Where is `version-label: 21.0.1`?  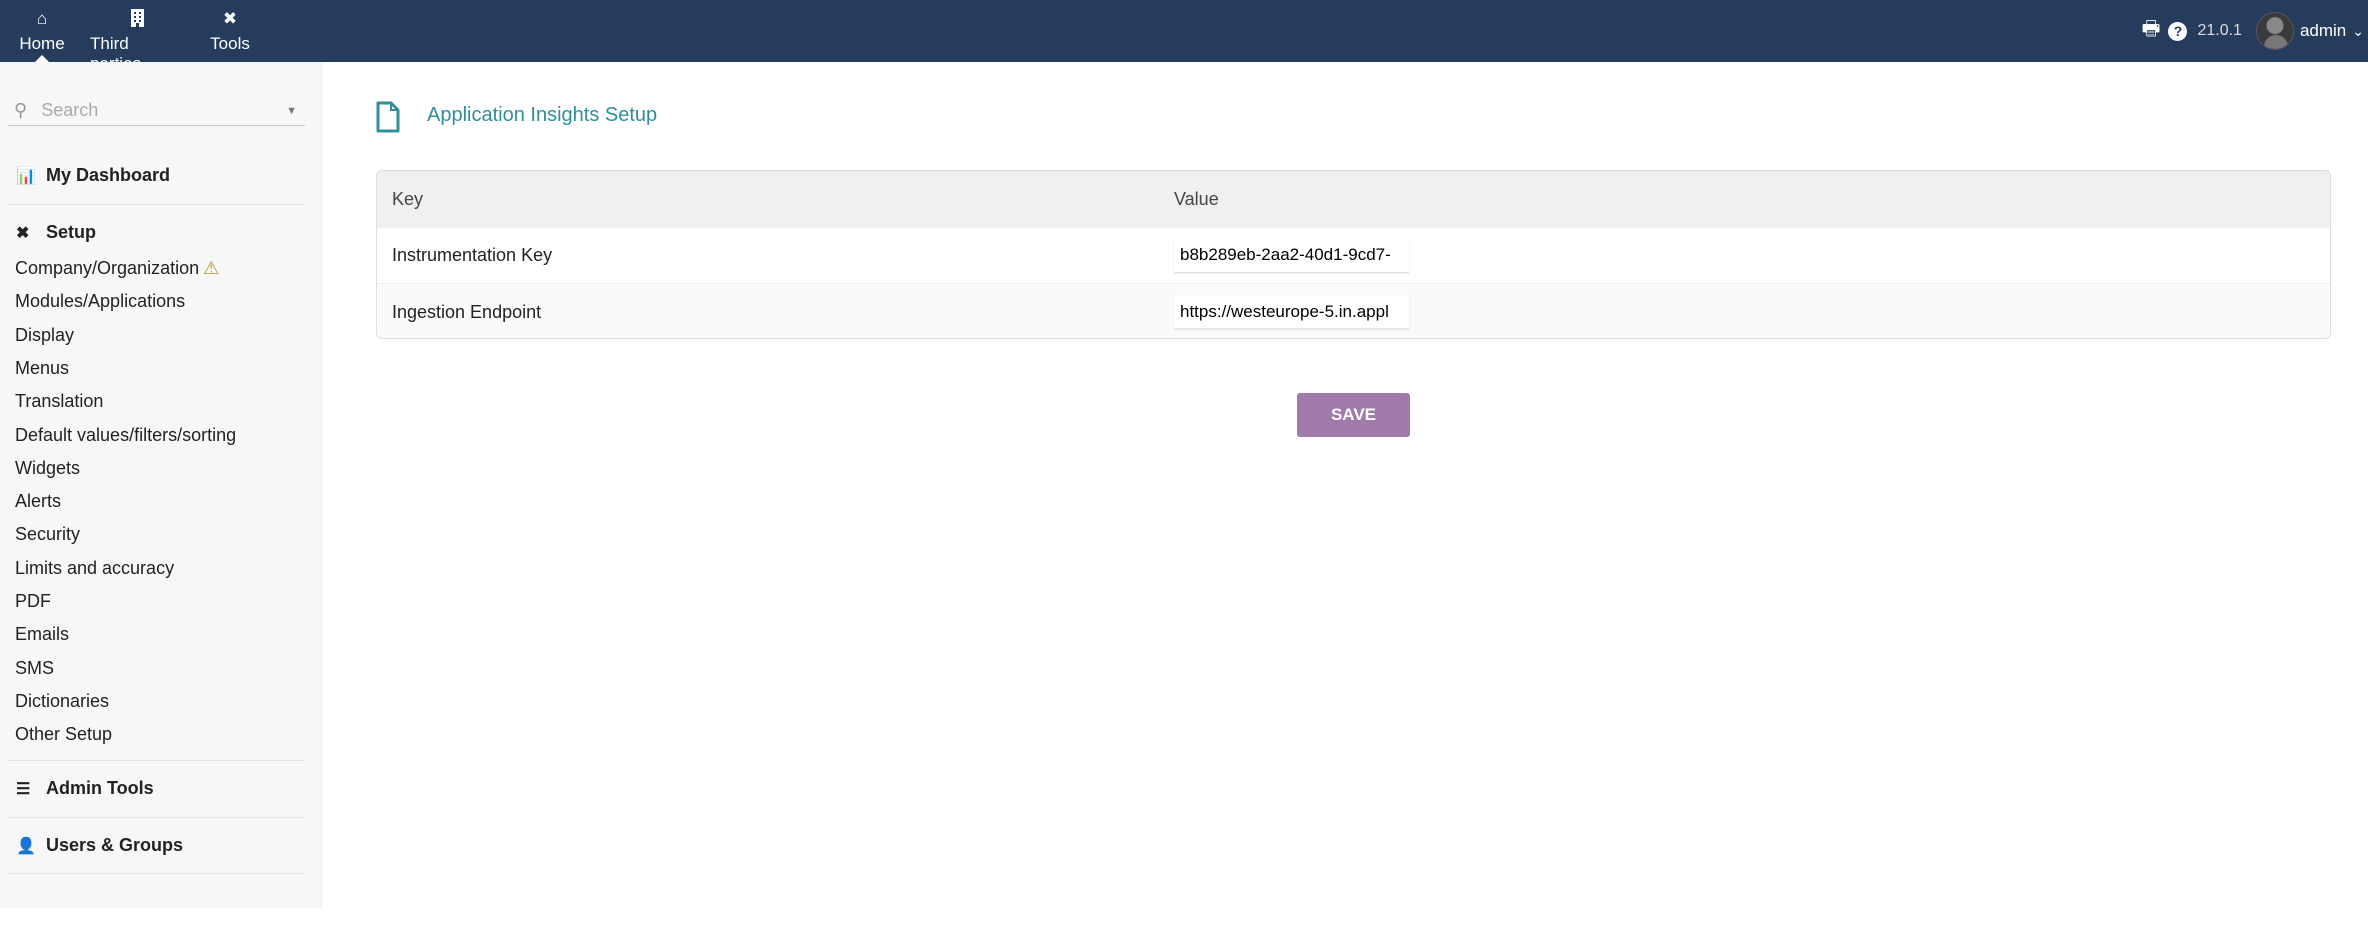
version-label: 21.0.1 is located at coordinates (2219, 30).